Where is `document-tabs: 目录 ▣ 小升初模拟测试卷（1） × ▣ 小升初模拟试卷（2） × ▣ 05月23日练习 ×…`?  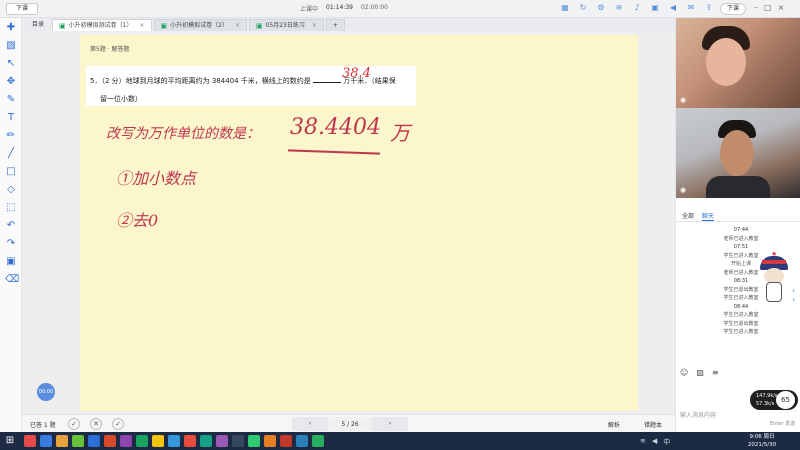
document-tabs: 目录 ▣ 小升初模拟测试卷（1） × ▣ 小升初模拟试卷（2） × ▣ 05月23日练习 ×… is located at coordinates (348, 24).